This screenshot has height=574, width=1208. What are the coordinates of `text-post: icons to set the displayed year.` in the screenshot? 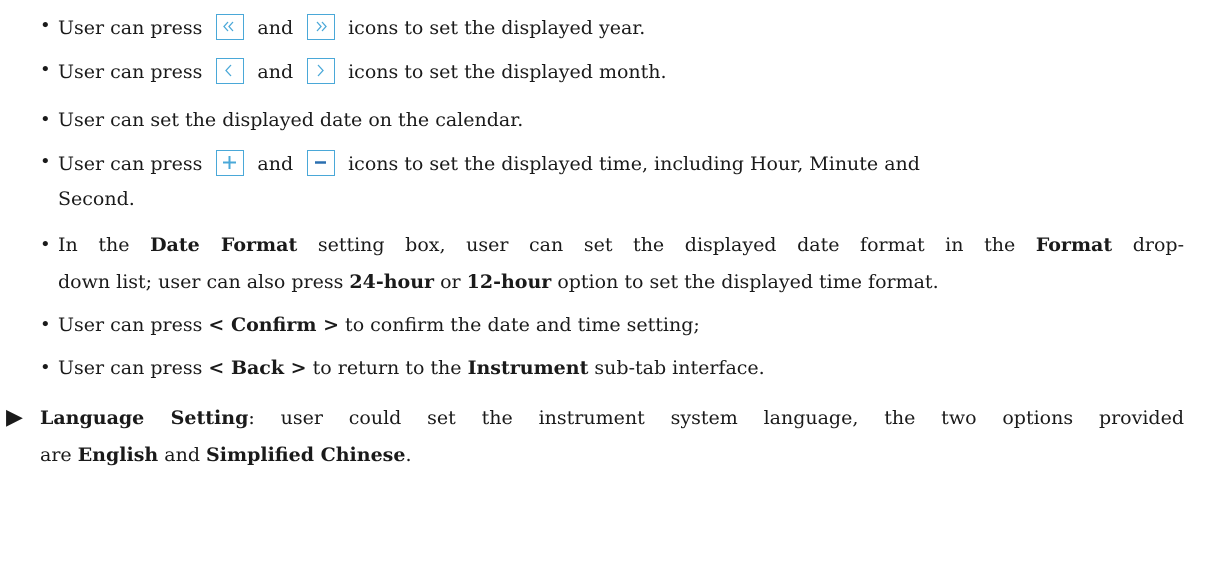 It's located at (497, 28).